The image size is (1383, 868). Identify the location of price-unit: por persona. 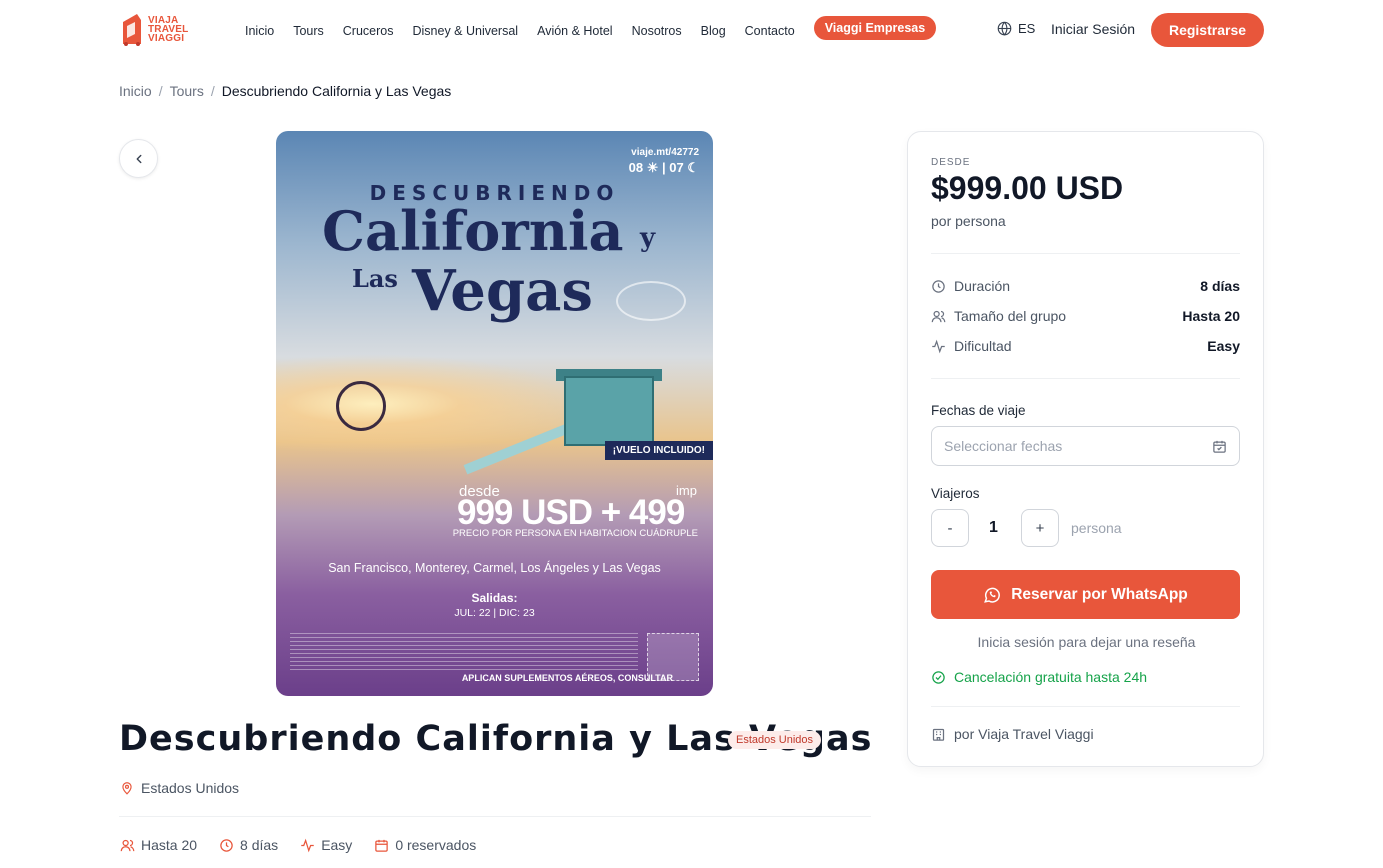
(968, 221).